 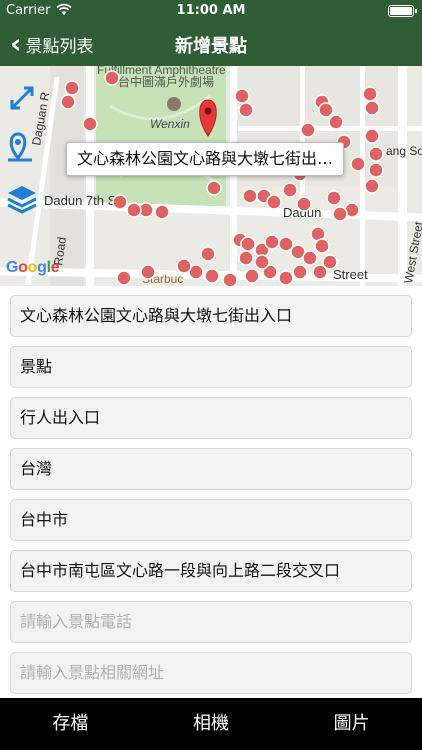 I want to click on layers-icon, so click(x=22, y=200).